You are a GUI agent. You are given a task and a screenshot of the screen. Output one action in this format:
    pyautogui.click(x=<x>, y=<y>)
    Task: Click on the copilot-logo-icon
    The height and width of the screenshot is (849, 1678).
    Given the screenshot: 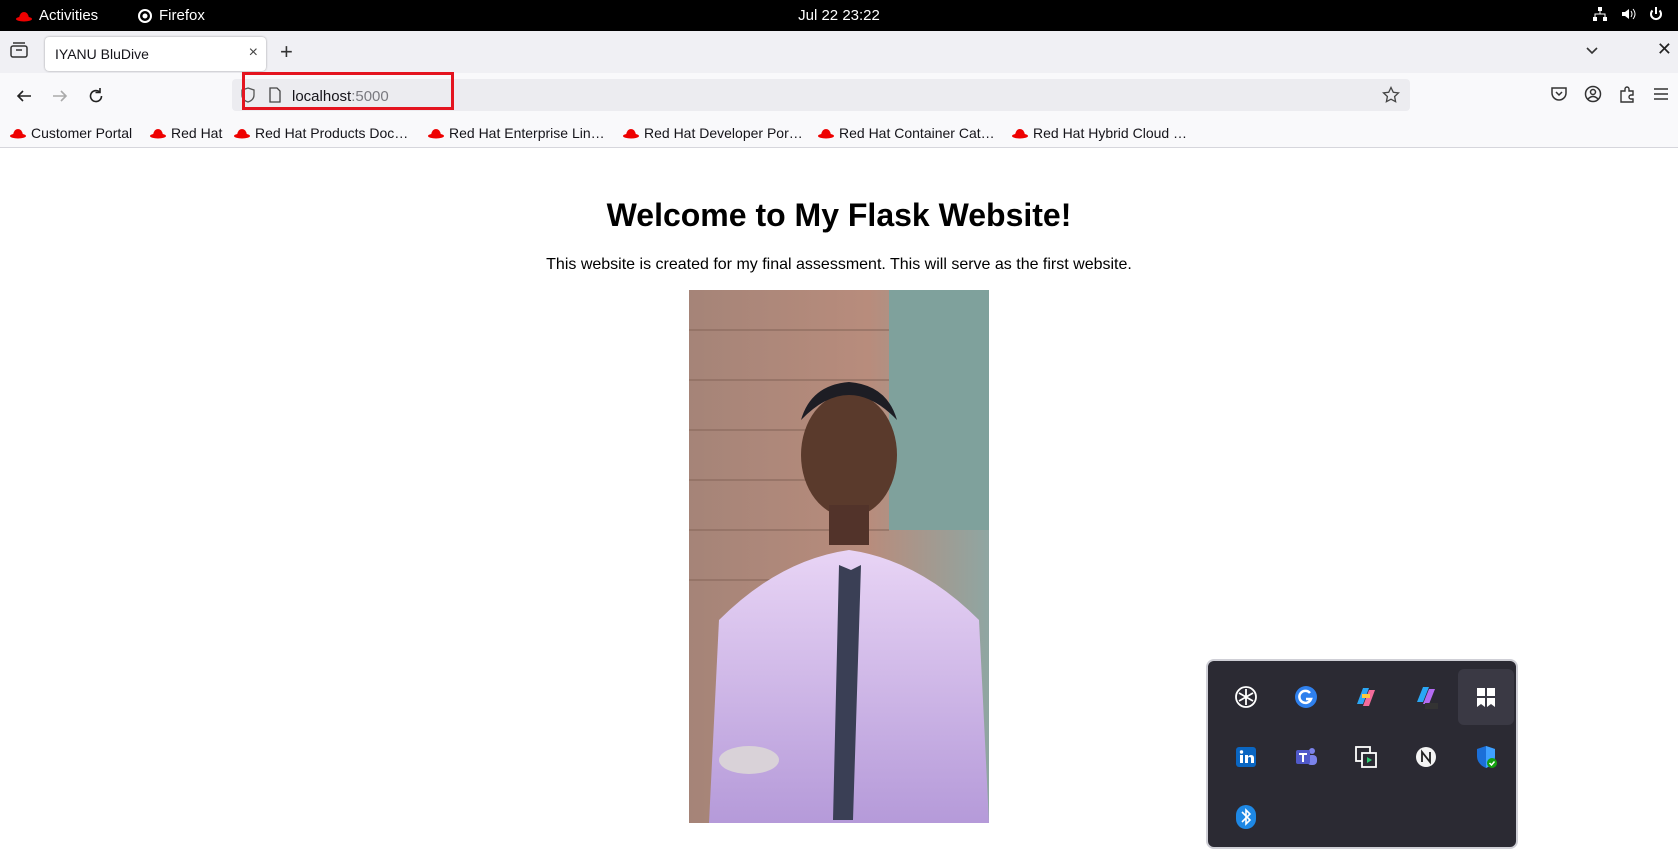 What is the action you would take?
    pyautogui.click(x=1366, y=697)
    